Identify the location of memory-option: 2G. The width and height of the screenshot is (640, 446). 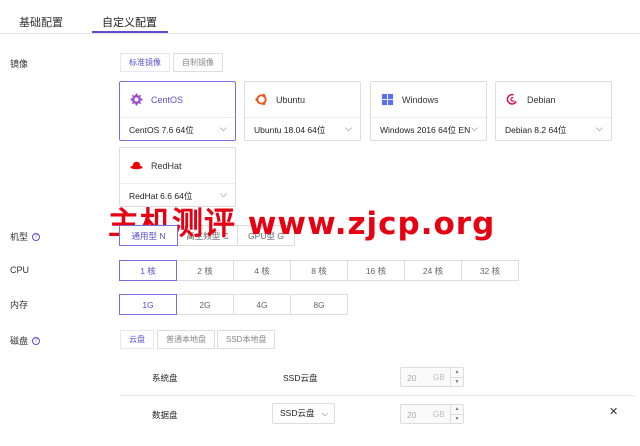
(205, 304).